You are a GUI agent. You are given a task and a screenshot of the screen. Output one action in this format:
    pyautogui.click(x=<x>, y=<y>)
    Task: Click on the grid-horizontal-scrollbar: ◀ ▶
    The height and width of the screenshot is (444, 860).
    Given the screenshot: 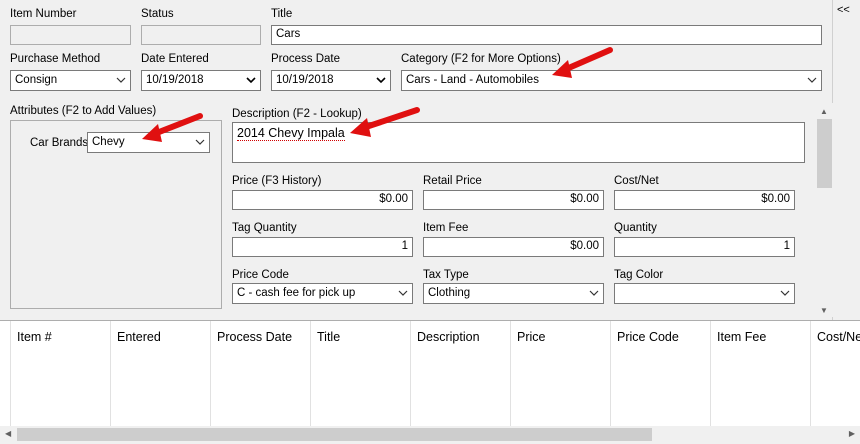 What is the action you would take?
    pyautogui.click(x=430, y=435)
    